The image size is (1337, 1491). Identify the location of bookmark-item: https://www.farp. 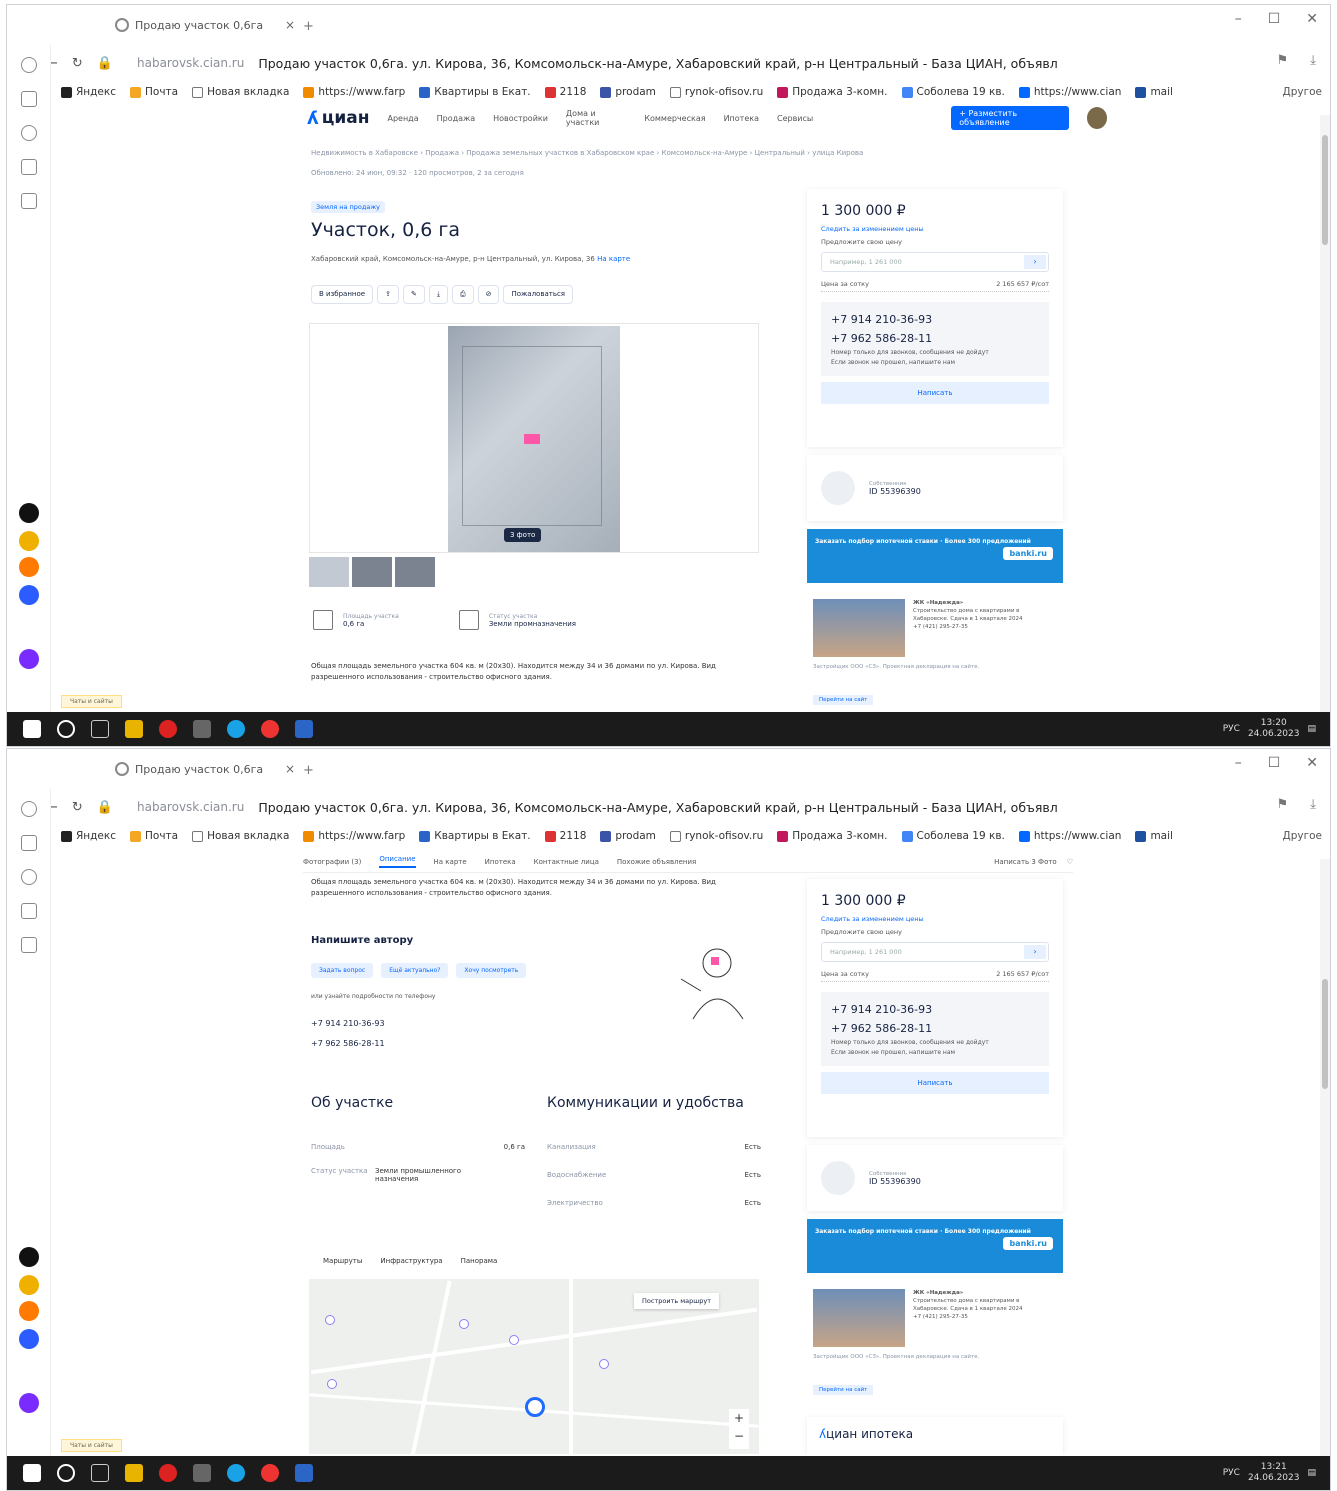
(354, 92).